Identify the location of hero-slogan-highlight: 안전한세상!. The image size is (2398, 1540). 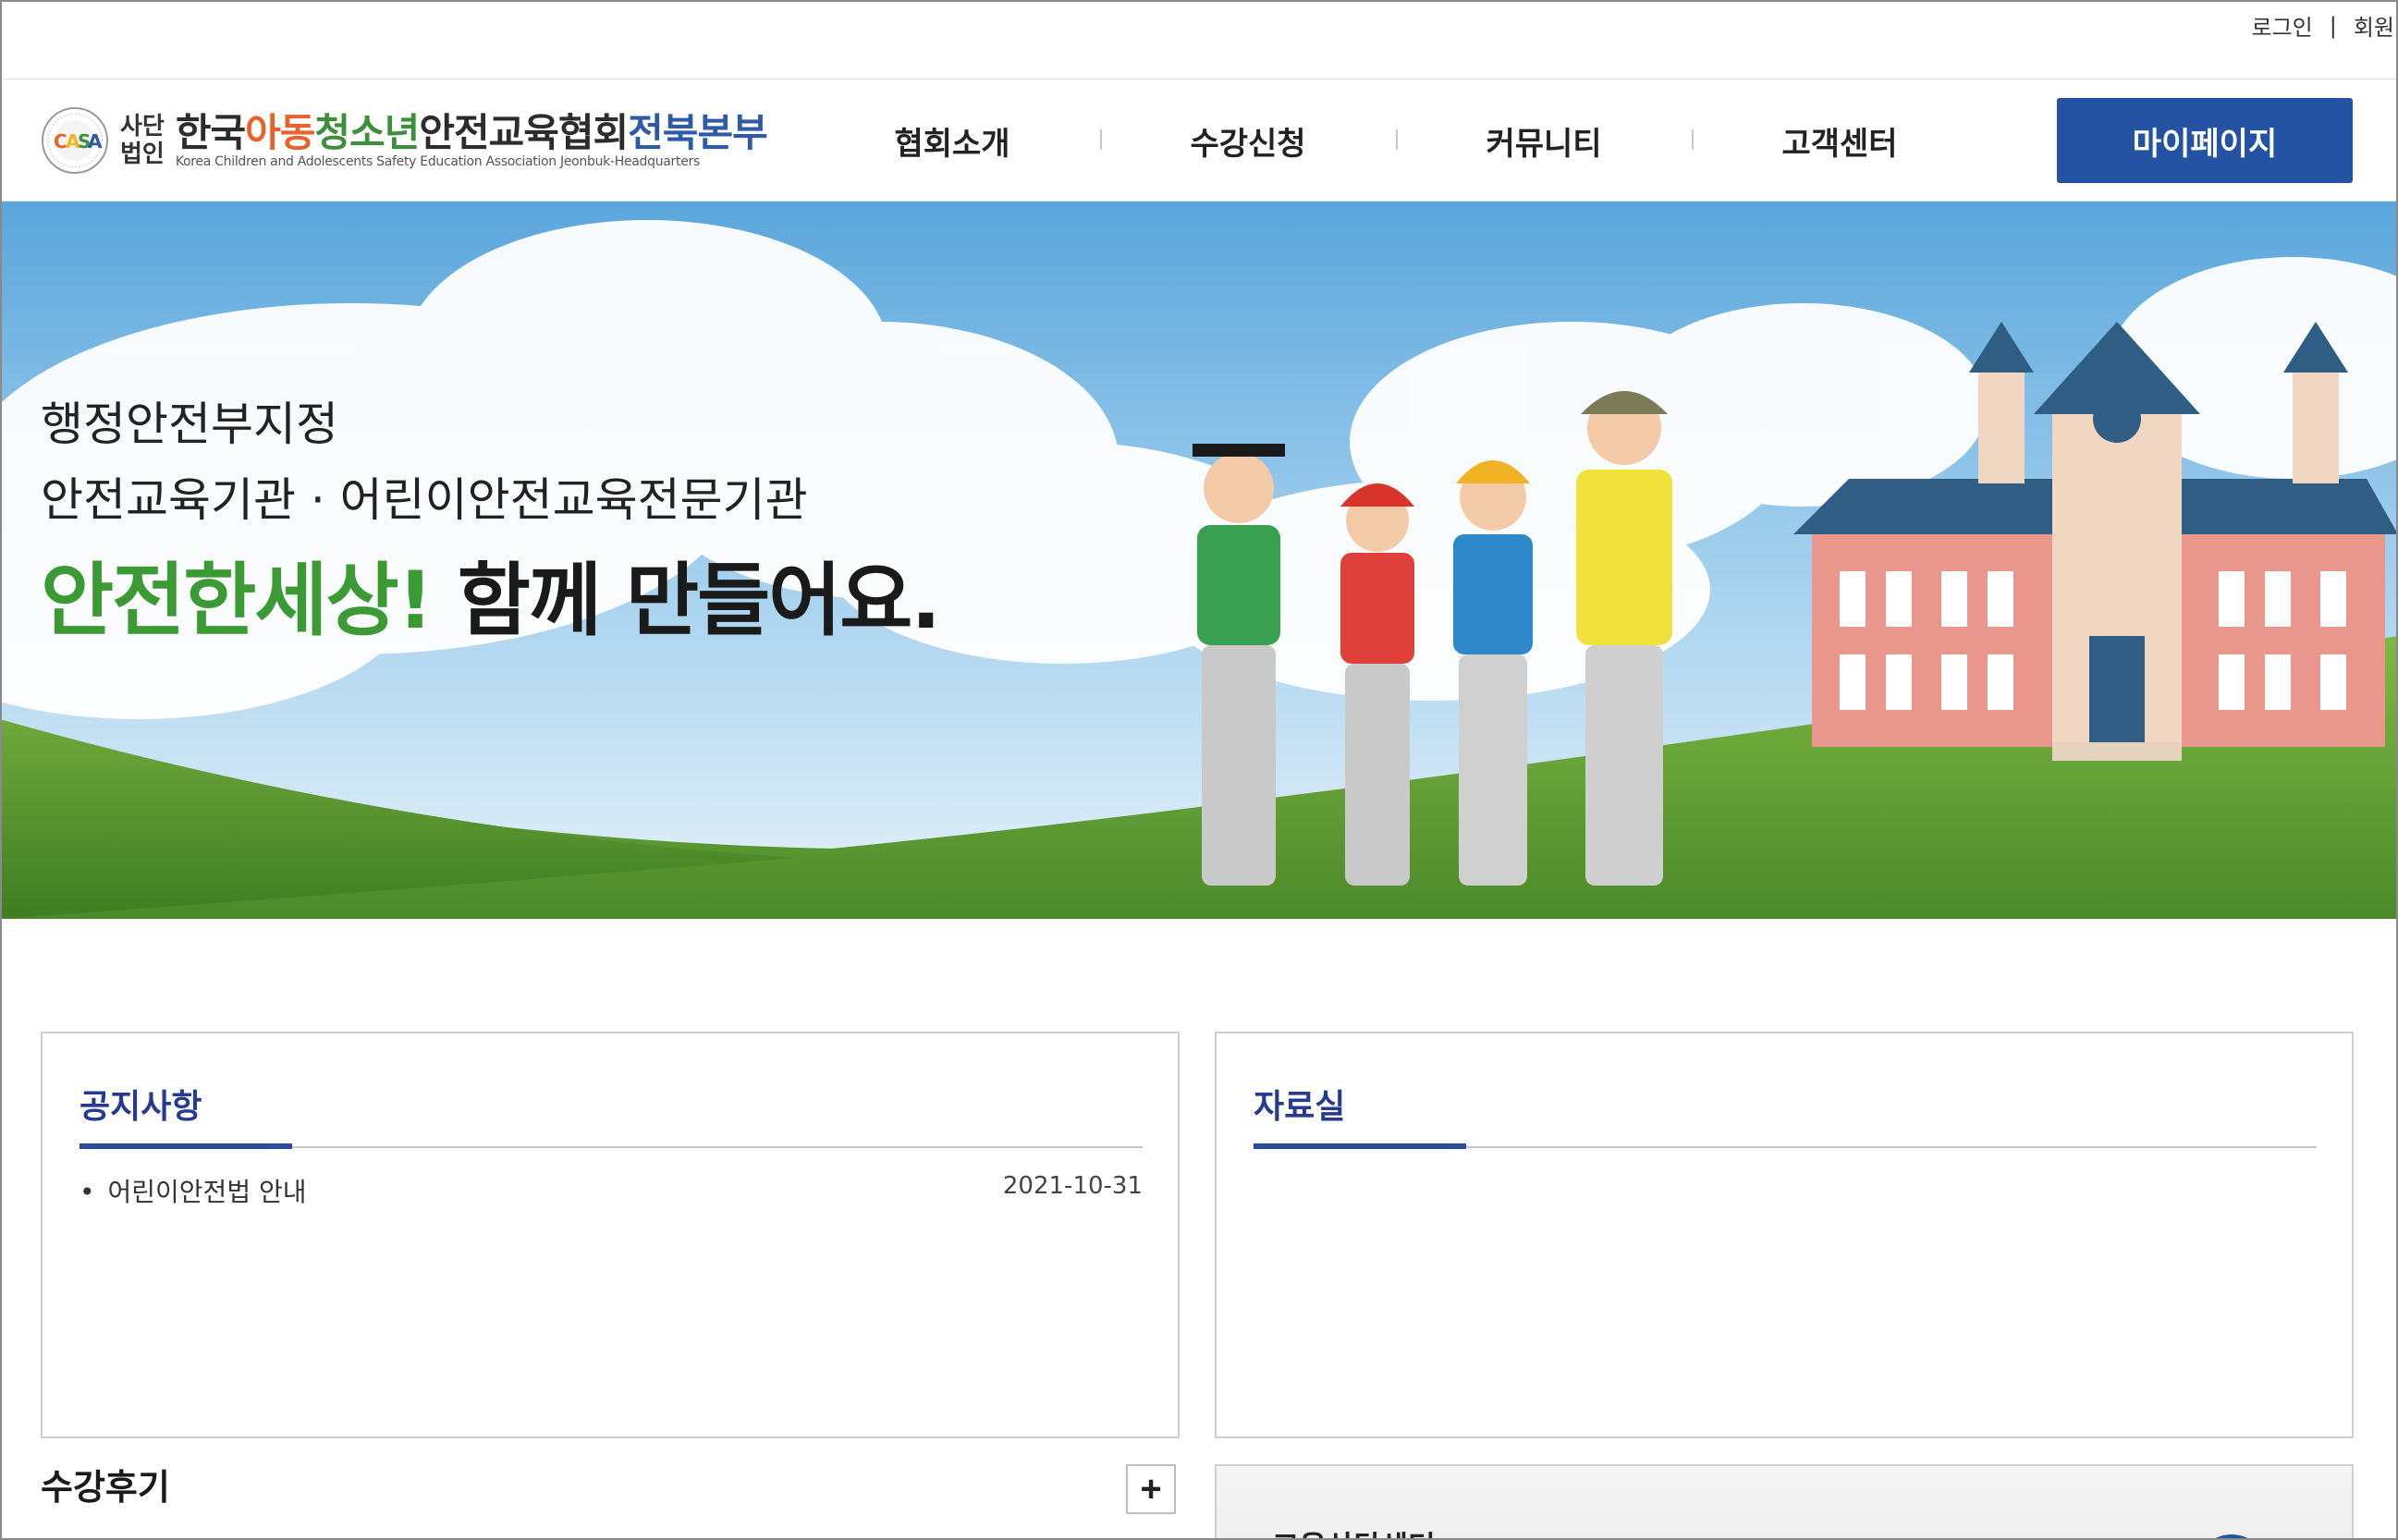
(237, 601).